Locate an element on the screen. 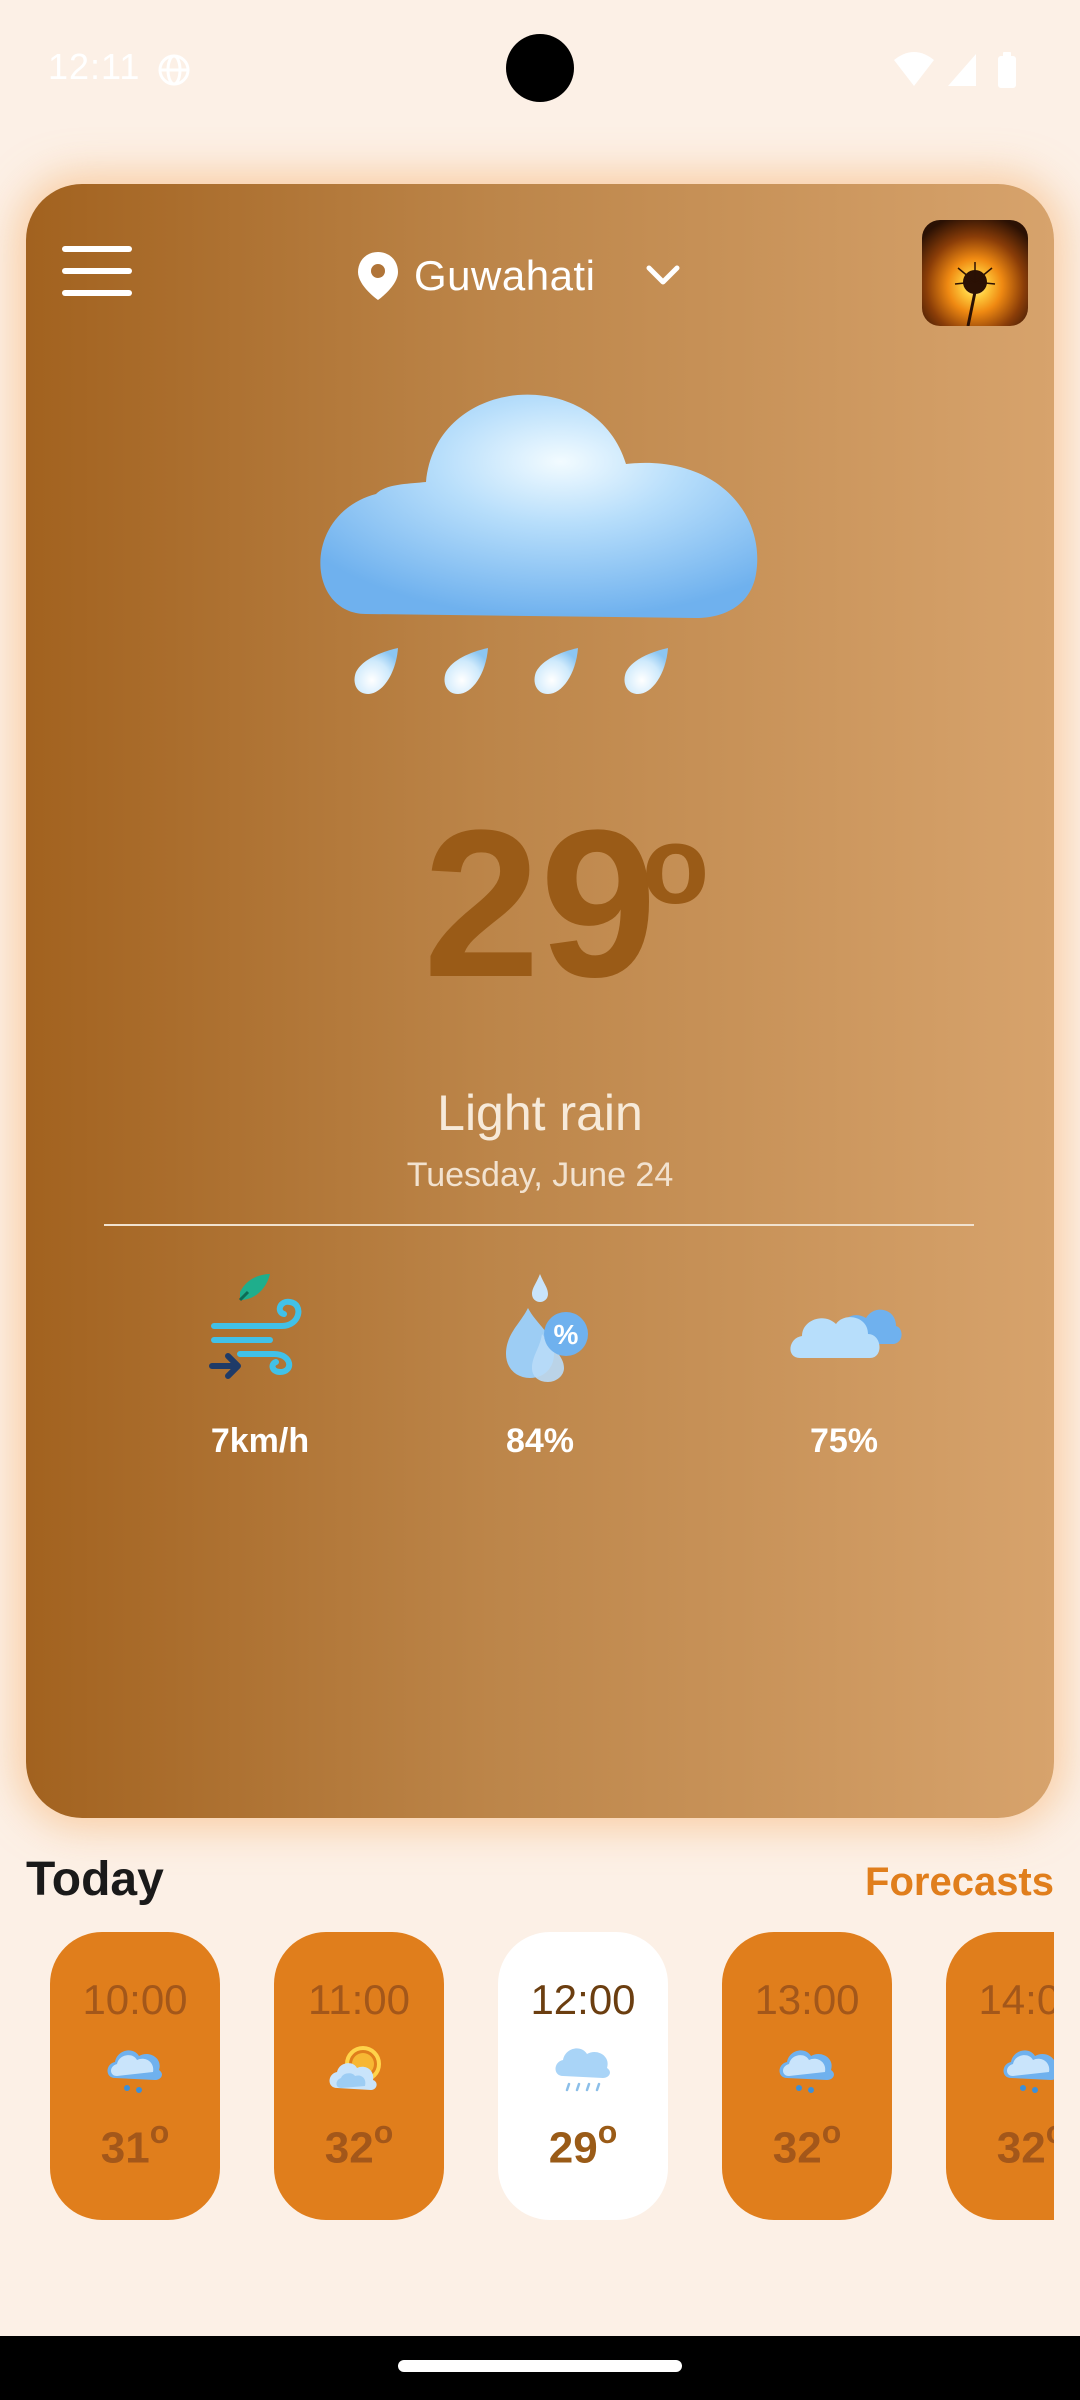  chevron-down-icon is located at coordinates (663, 276).